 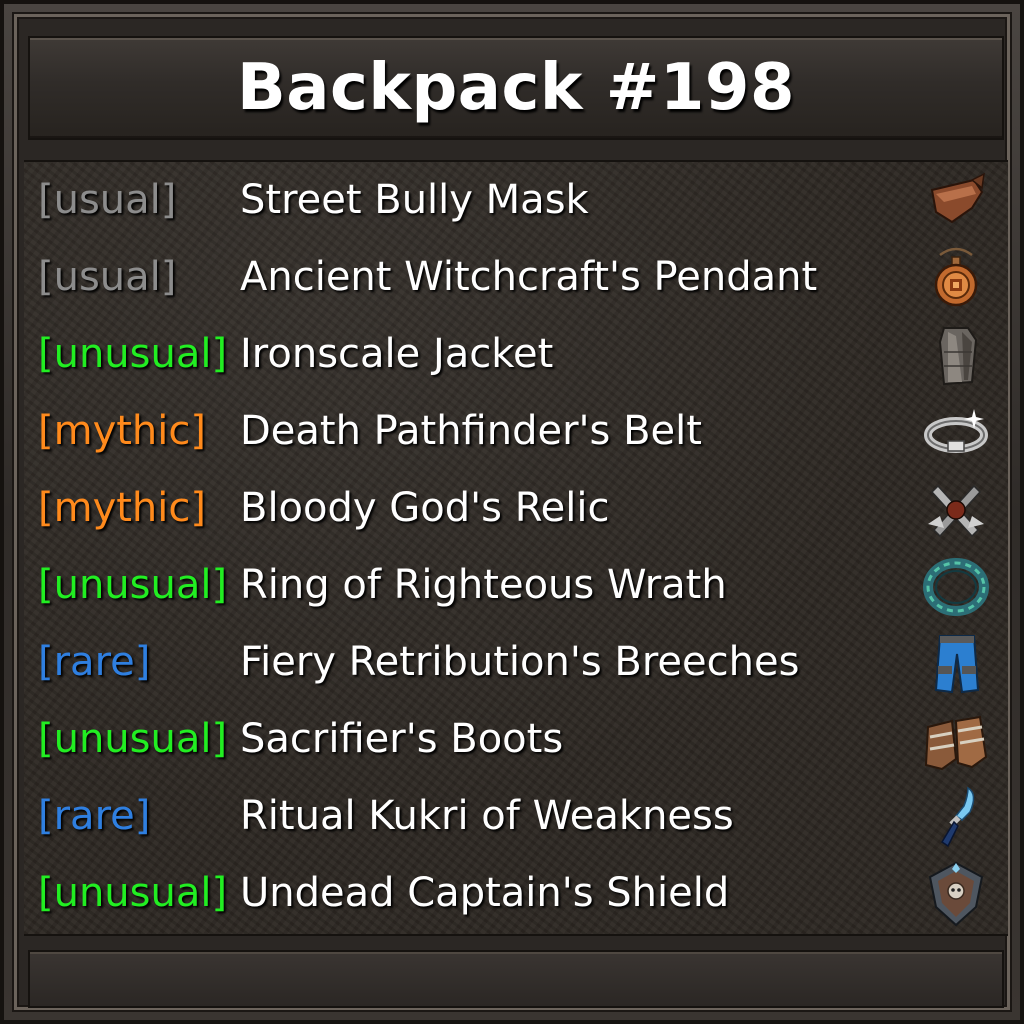 I want to click on item-name: Ironscale Jacket, so click(x=397, y=354).